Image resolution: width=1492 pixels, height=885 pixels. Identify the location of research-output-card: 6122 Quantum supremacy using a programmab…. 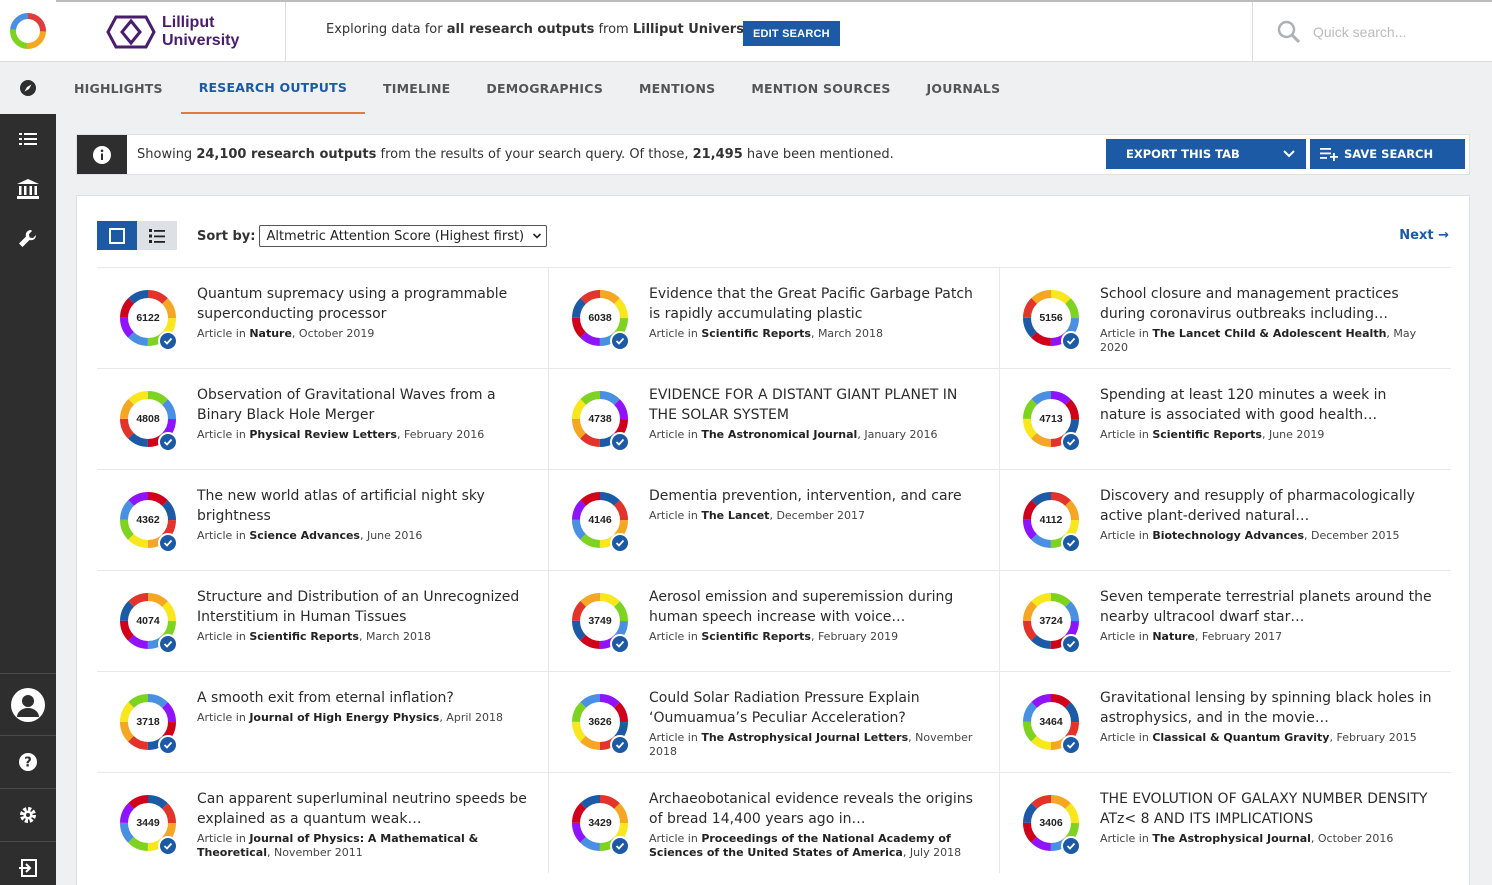
(322, 318).